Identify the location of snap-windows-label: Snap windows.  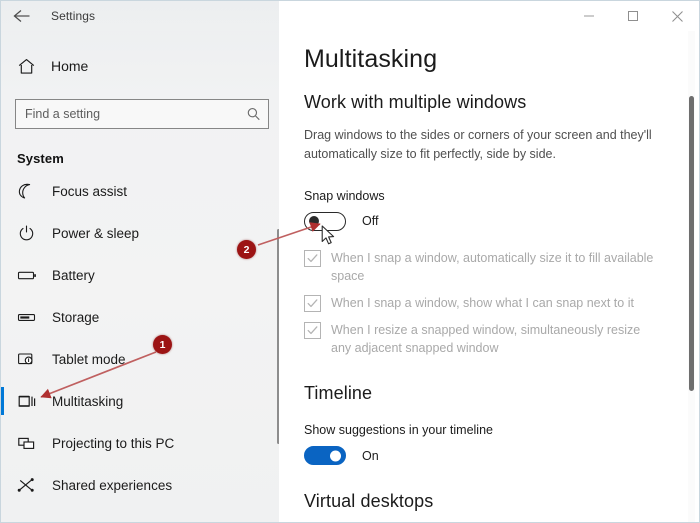
(344, 195).